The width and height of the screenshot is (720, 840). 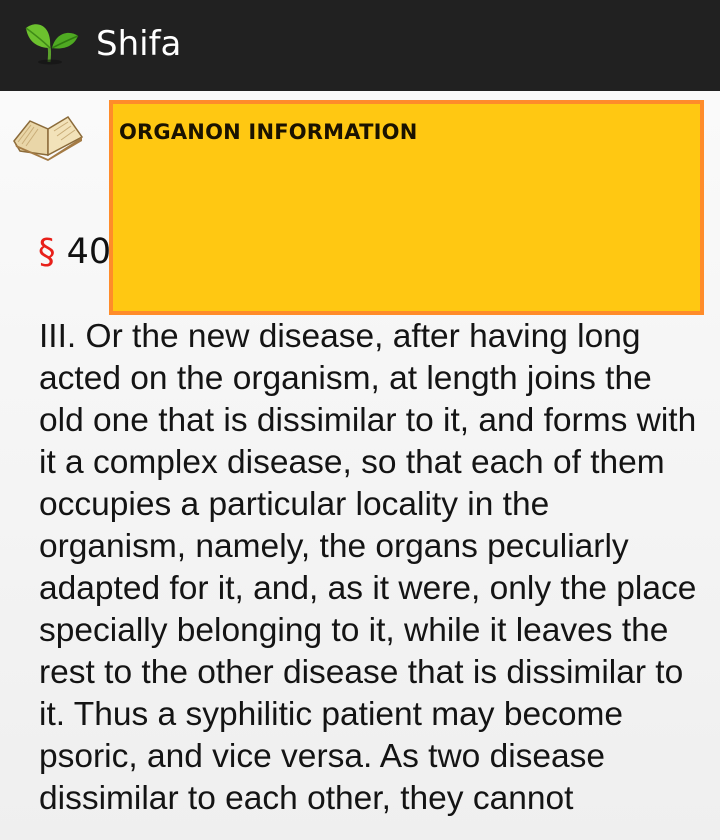 I want to click on open-book-icon, so click(x=47, y=136).